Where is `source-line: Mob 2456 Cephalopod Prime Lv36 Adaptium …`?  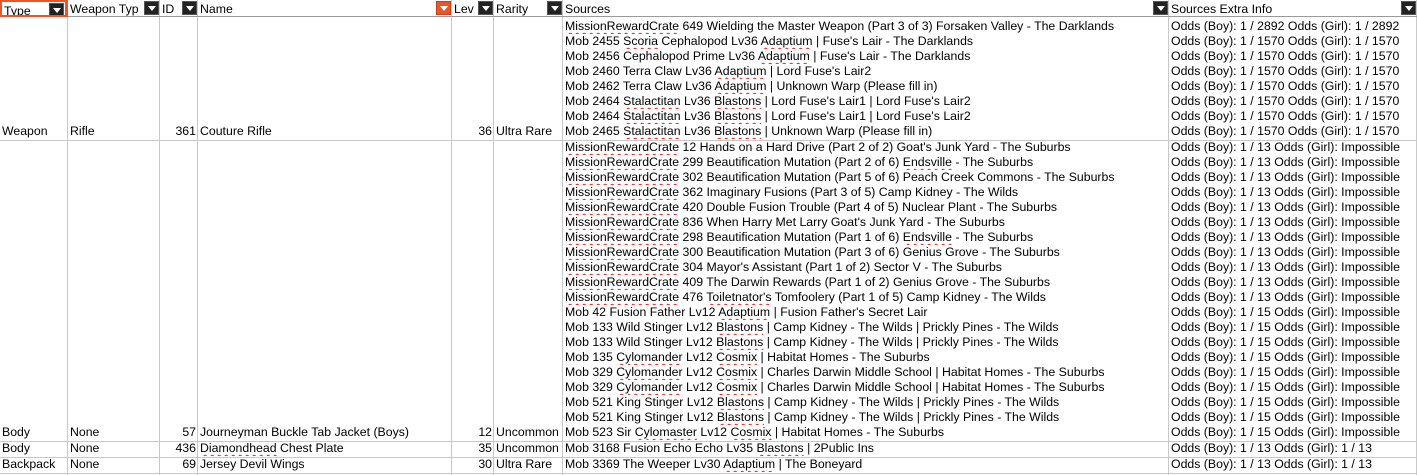
source-line: Mob 2456 Cephalopod Prime Lv36 Adaptium … is located at coordinates (867, 56).